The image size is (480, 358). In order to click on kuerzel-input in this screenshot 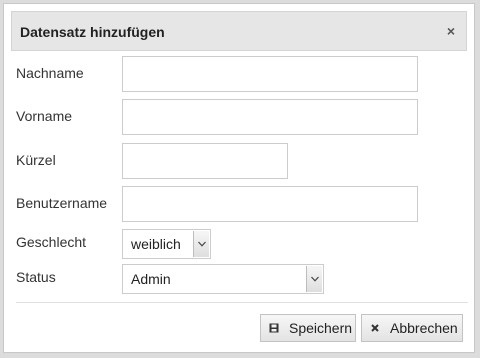, I will do `click(205, 161)`.